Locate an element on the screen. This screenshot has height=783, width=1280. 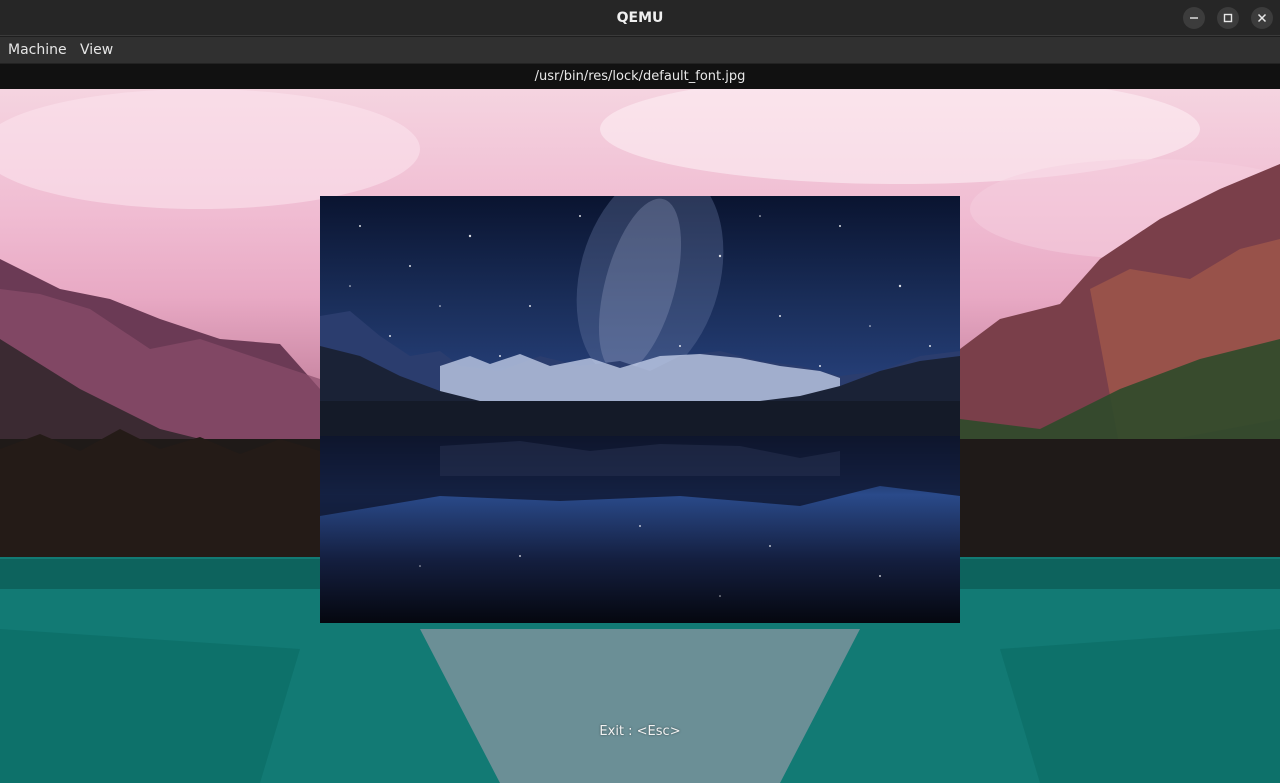
path-bar: /usr/bin/res/lock/default_font.jpg is located at coordinates (640, 76).